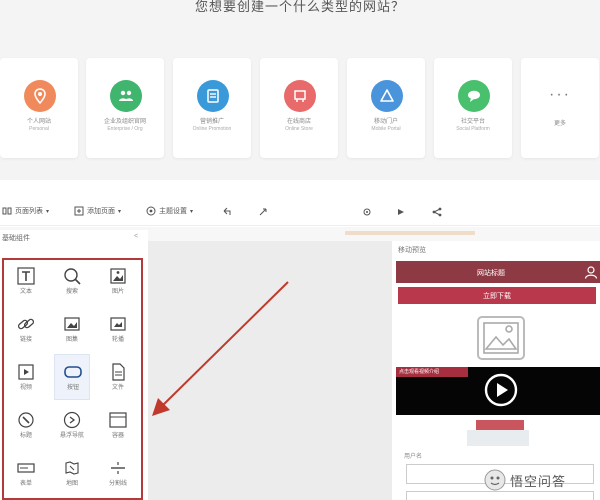 This screenshot has width=600, height=500. Describe the element at coordinates (151, 211) in the screenshot. I see `theme-icon` at that location.